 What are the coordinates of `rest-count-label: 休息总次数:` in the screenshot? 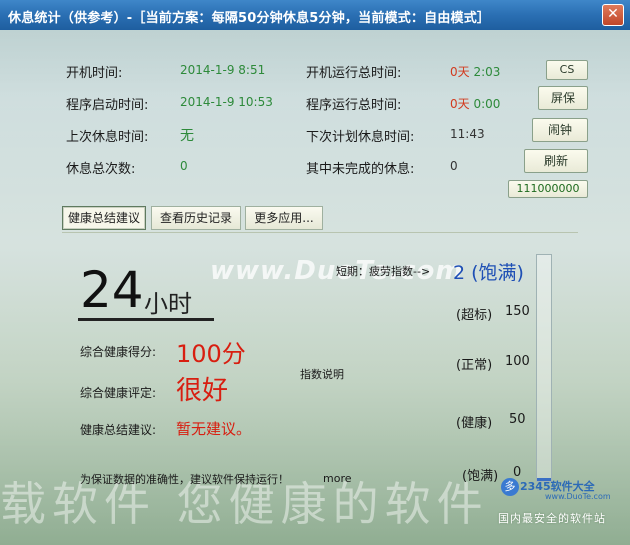 It's located at (101, 169).